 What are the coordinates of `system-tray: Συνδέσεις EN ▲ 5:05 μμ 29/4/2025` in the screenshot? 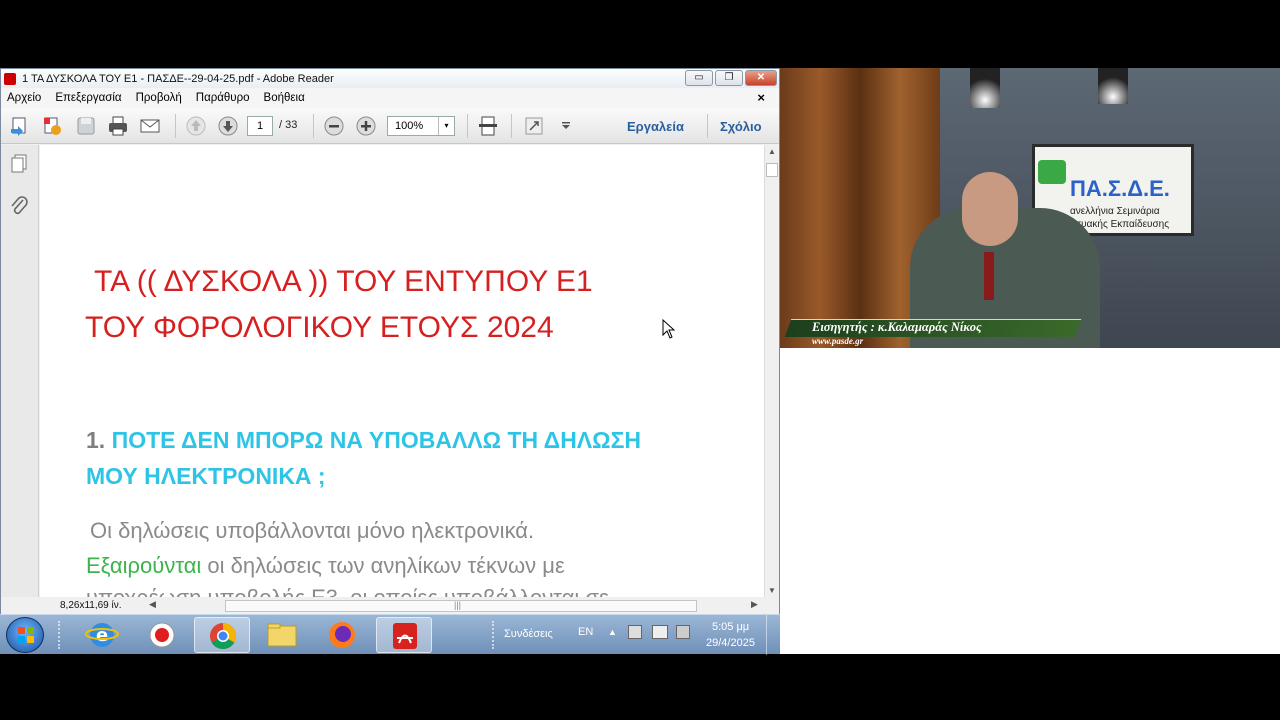 It's located at (635, 635).